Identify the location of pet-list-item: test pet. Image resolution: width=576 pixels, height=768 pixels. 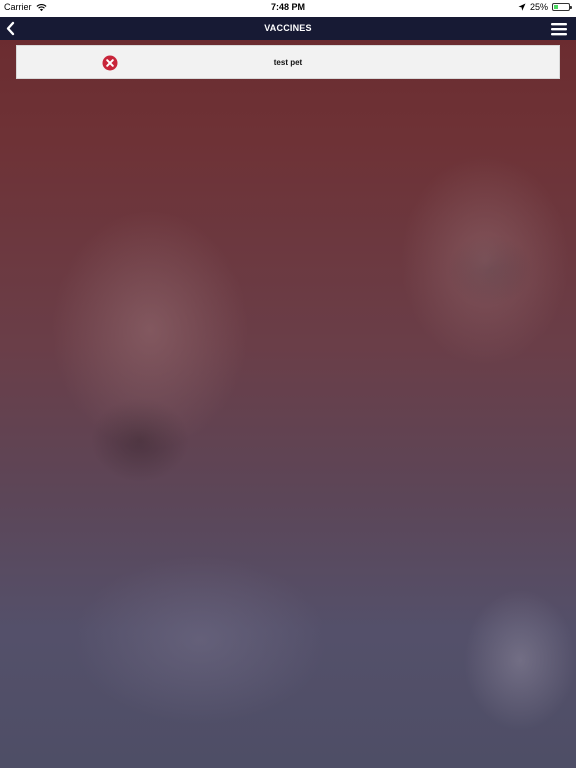
(288, 62).